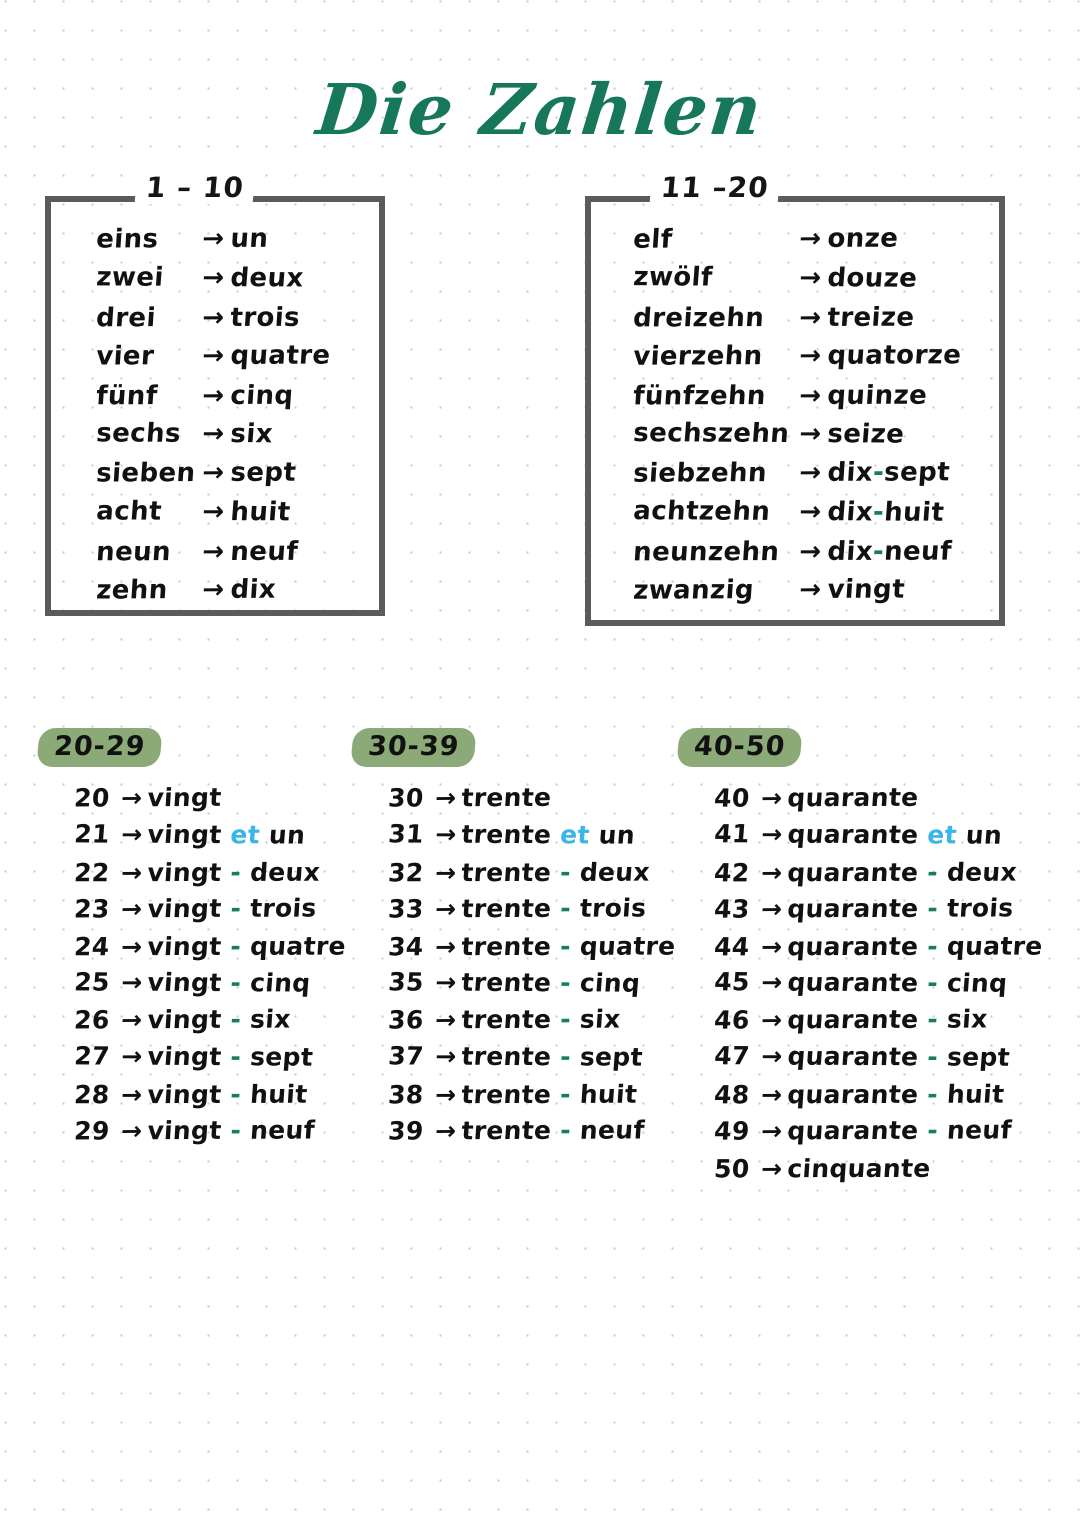  What do you see at coordinates (92, 1056) in the screenshot?
I see `numeral: 27` at bounding box center [92, 1056].